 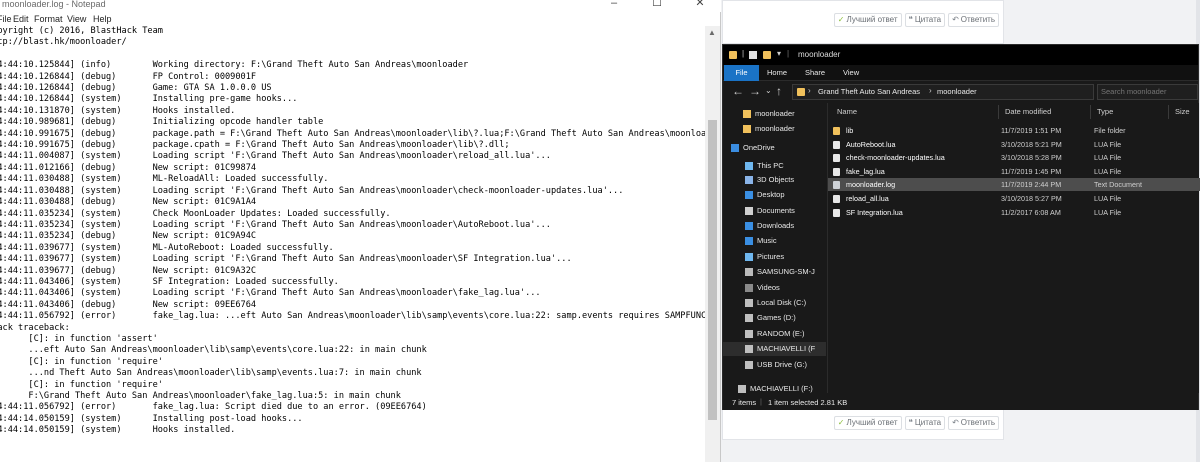 What do you see at coordinates (1031, 158) in the screenshot?
I see `file-date: 3/10/2018 5:28 PM` at bounding box center [1031, 158].